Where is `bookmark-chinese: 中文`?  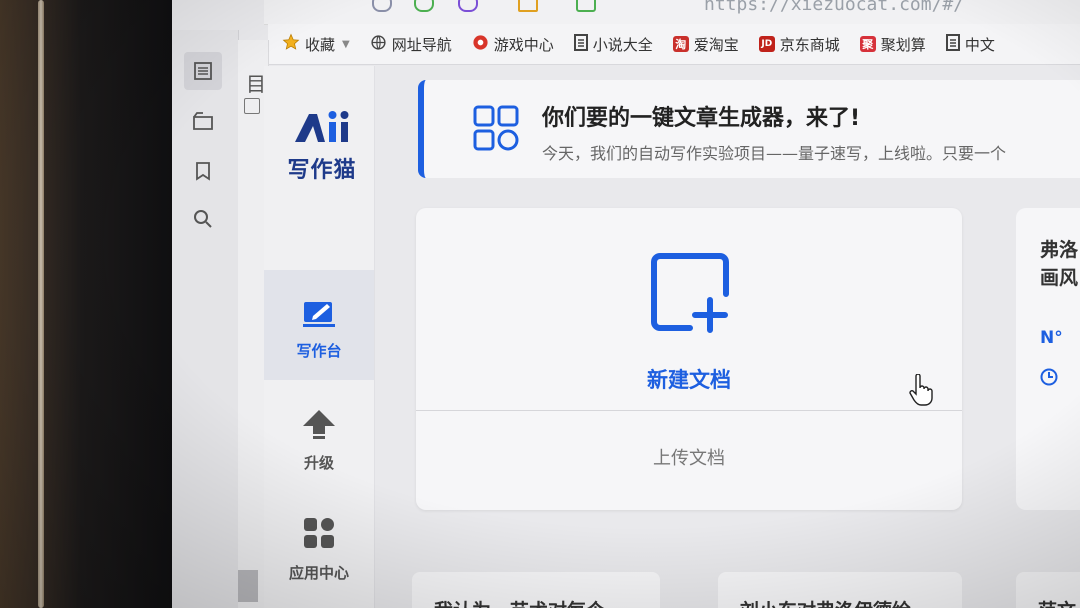 bookmark-chinese: 中文 is located at coordinates (970, 44).